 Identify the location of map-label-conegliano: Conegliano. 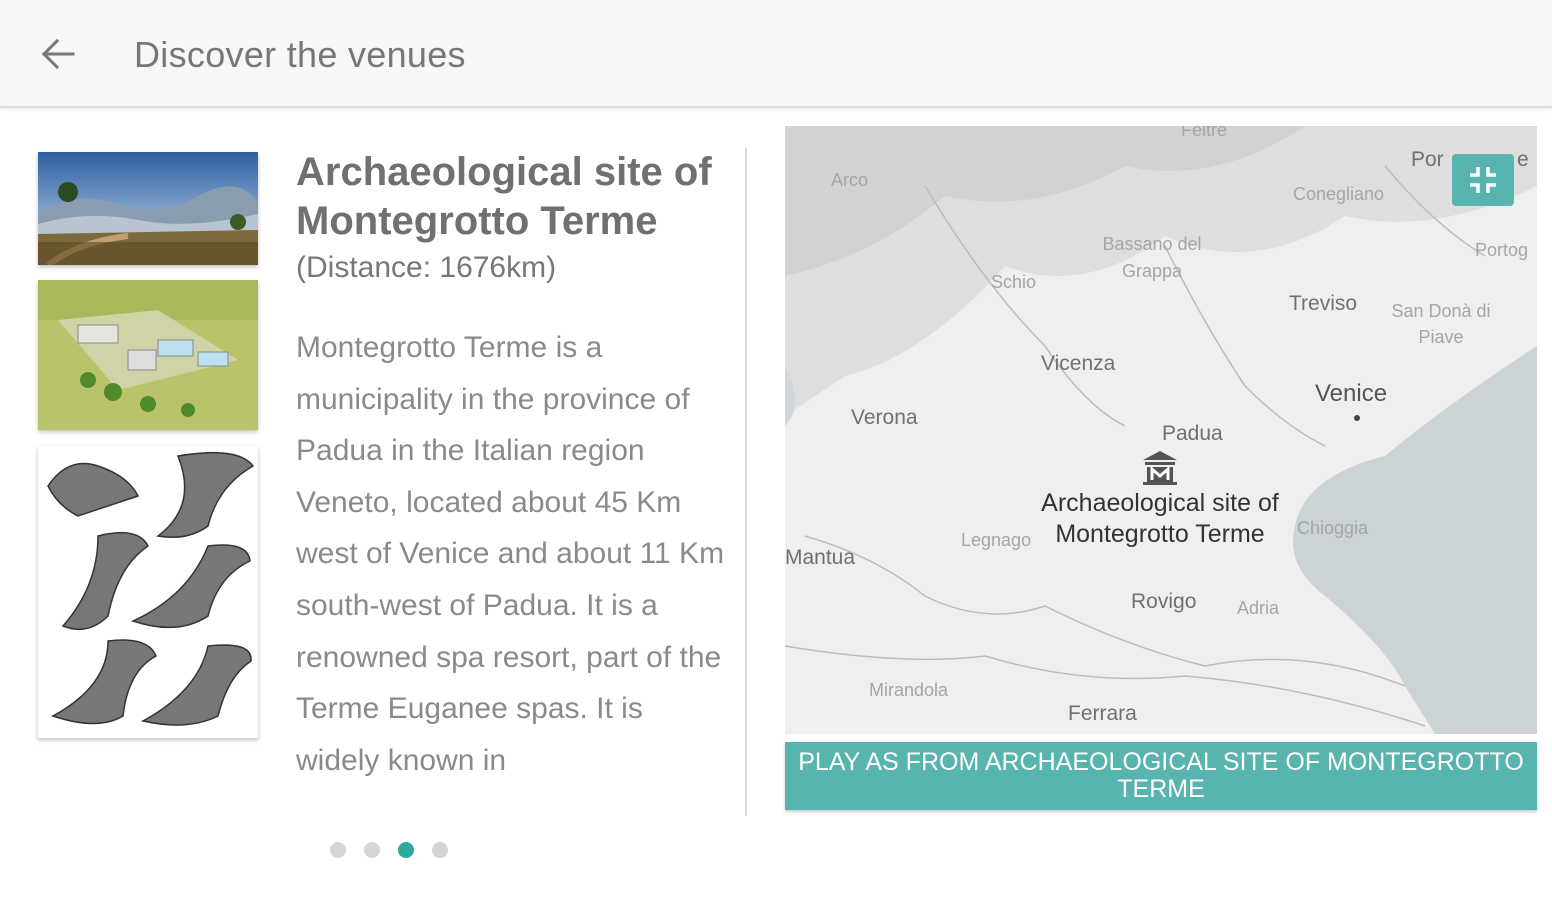
(1339, 194).